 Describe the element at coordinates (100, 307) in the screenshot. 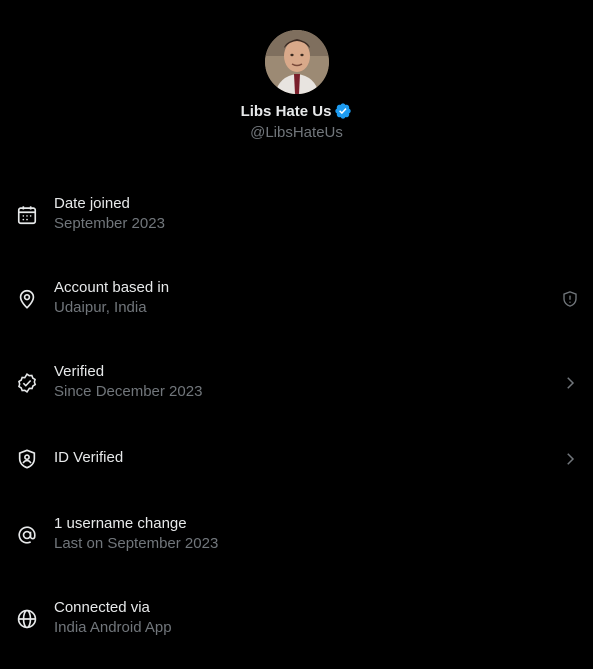

I see `row-subtitle: Udaipur, India` at that location.